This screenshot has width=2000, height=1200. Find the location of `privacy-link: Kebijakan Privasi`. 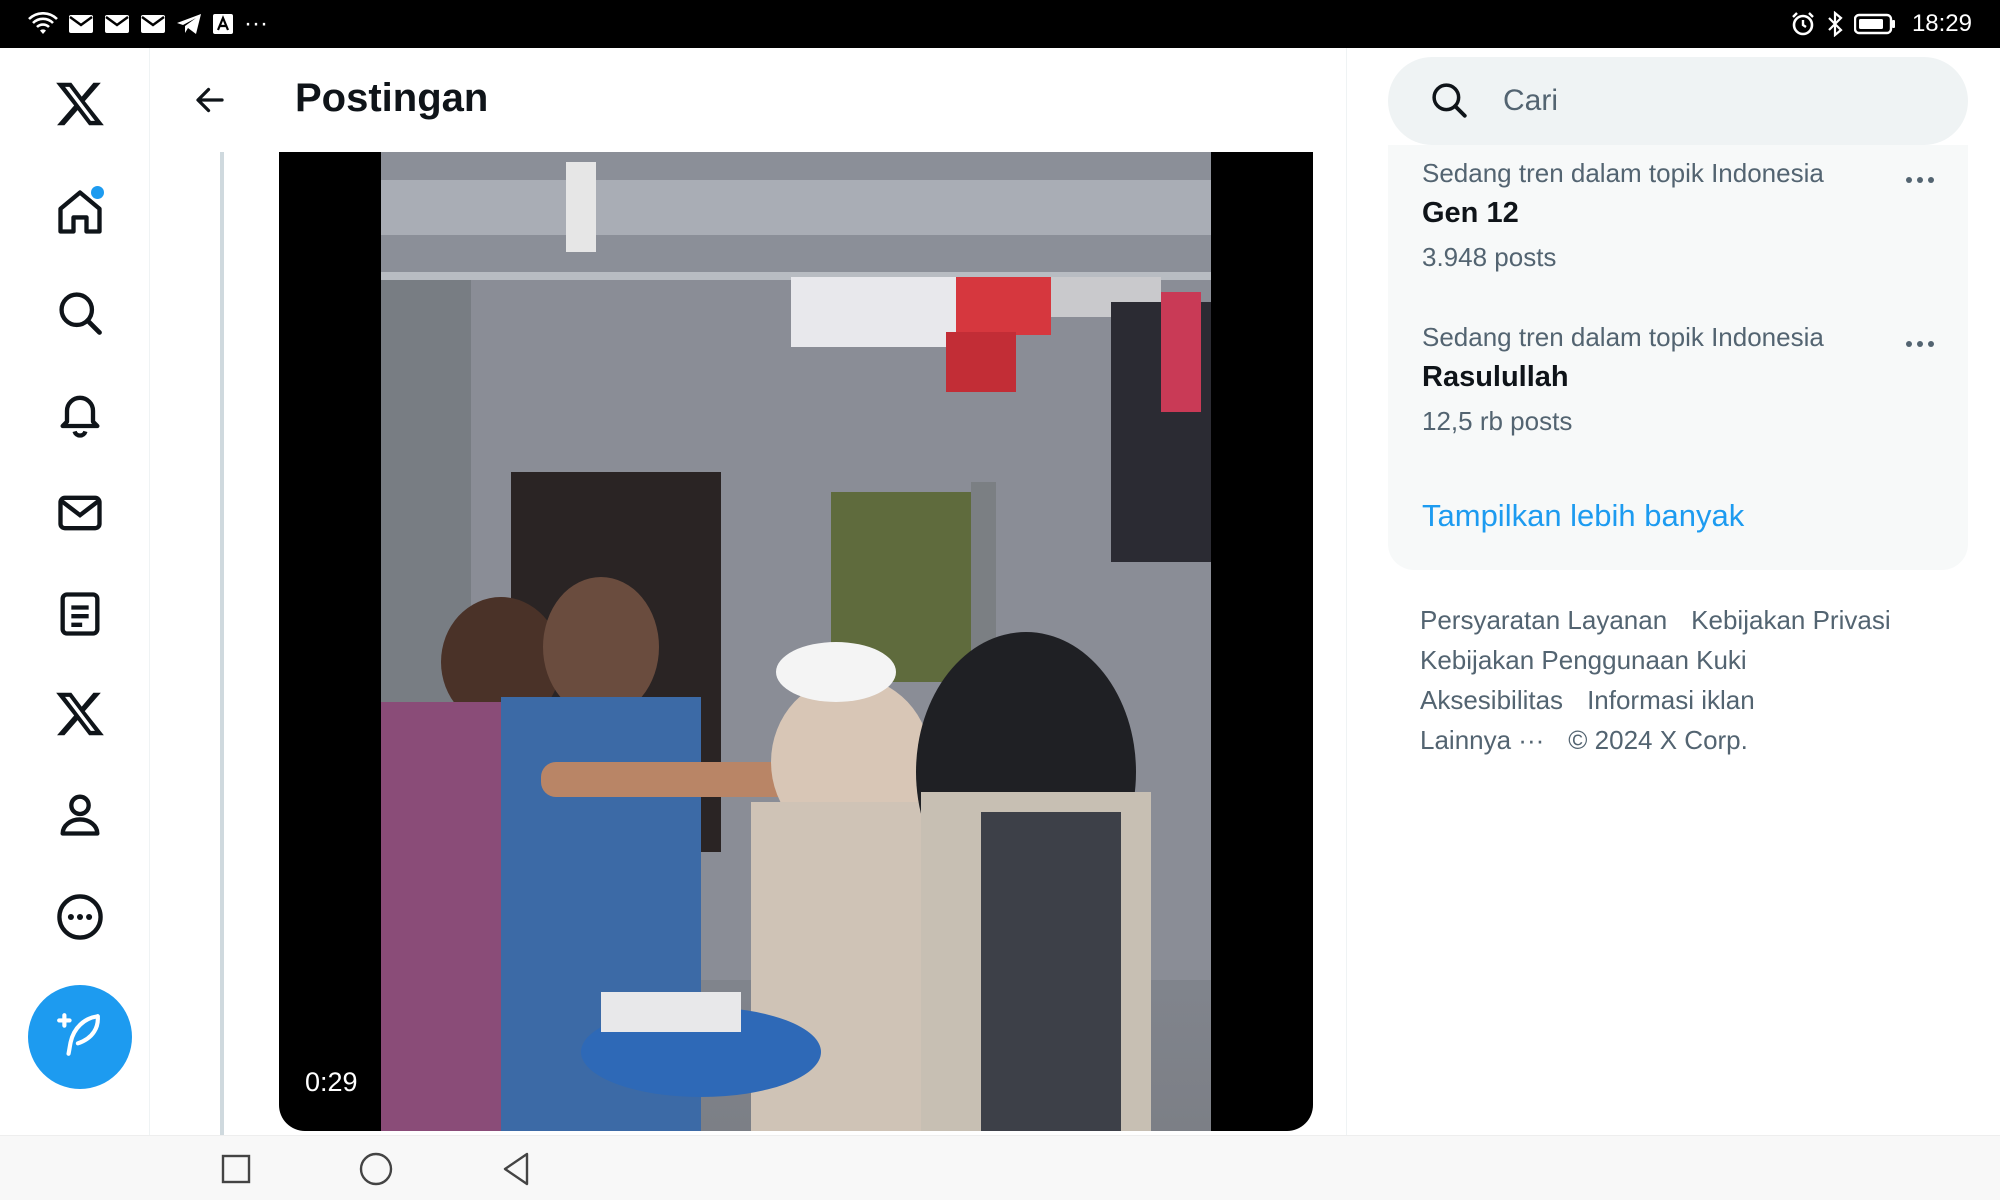

privacy-link: Kebijakan Privasi is located at coordinates (1790, 620).